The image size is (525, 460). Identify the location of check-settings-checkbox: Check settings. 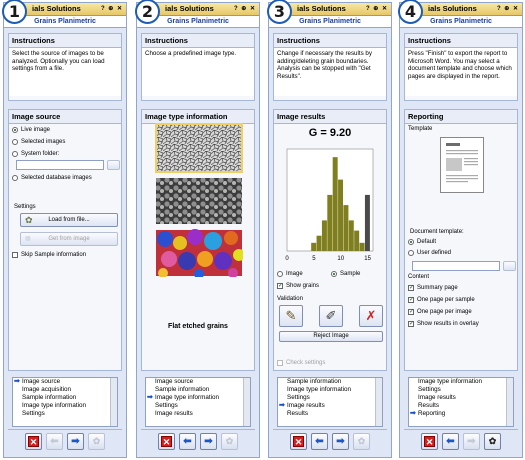
(301, 363).